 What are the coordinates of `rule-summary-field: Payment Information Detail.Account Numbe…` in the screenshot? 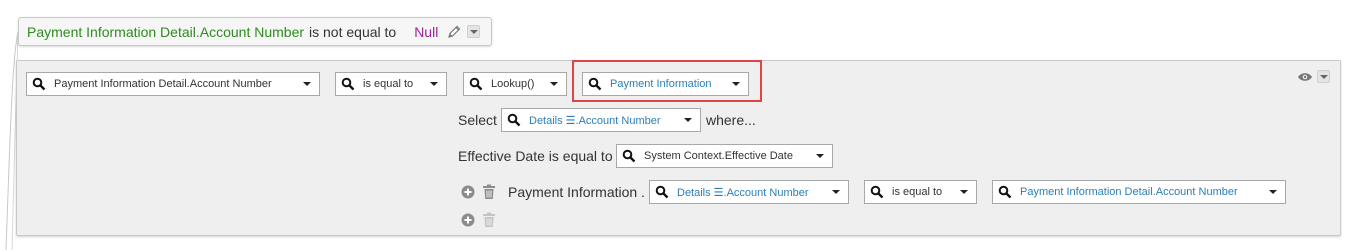 It's located at (166, 31).